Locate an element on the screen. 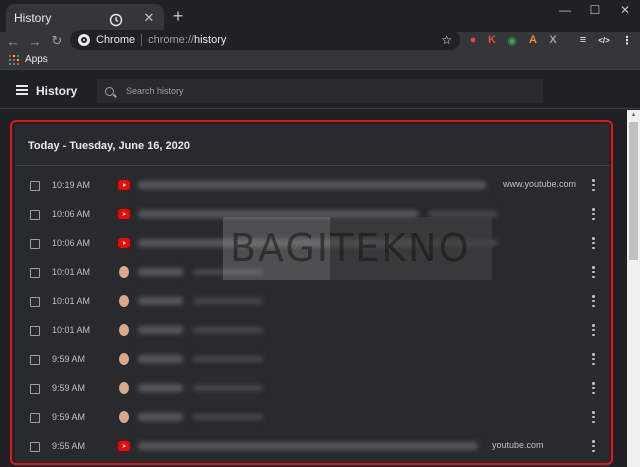 This screenshot has width=640, height=467. bookmark-apps: Apps is located at coordinates (36, 59).